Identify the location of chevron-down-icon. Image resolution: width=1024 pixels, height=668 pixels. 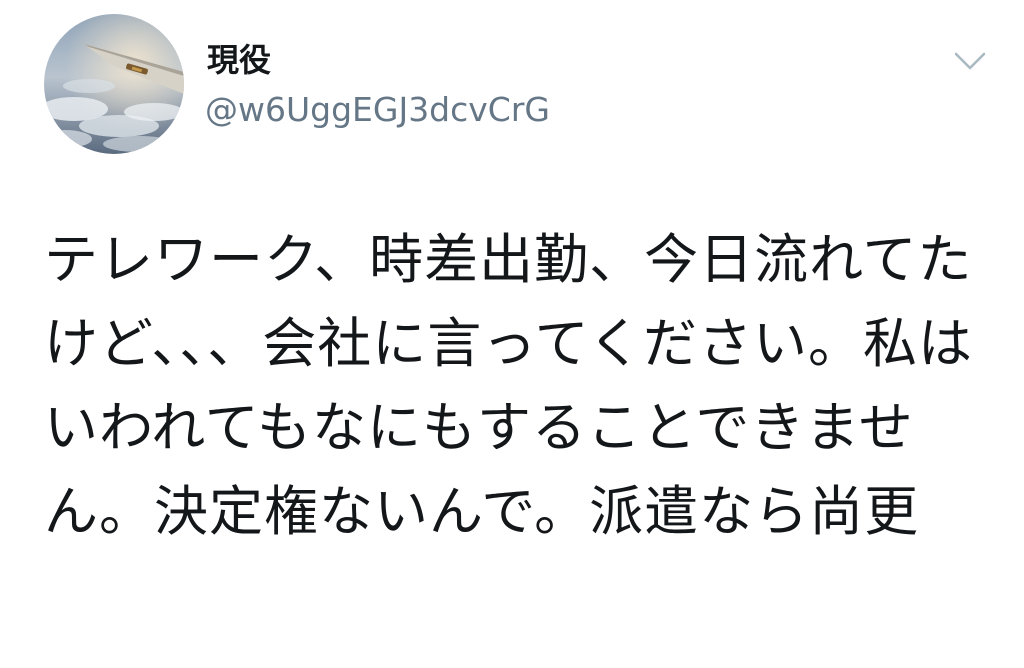
(970, 61).